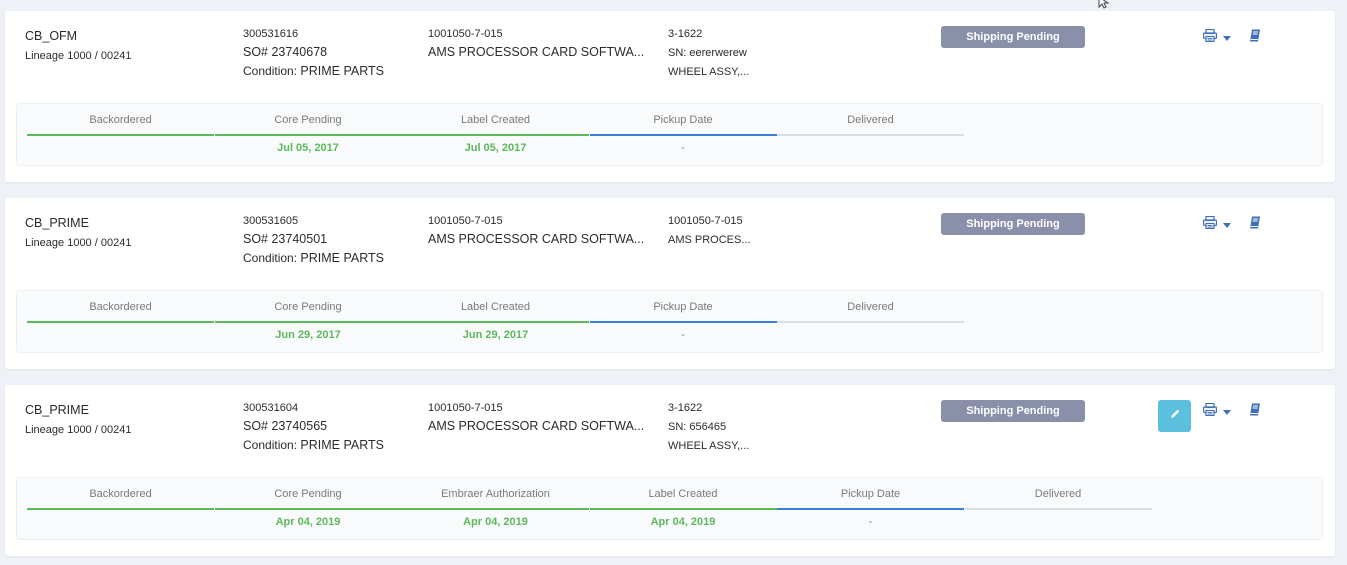 This screenshot has height=565, width=1347. What do you see at coordinates (1232, 37) in the screenshot?
I see `card-actions` at bounding box center [1232, 37].